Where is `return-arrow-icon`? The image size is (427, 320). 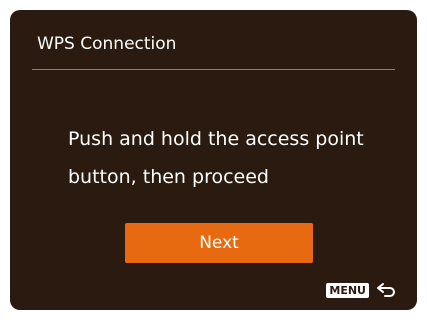 return-arrow-icon is located at coordinates (387, 290).